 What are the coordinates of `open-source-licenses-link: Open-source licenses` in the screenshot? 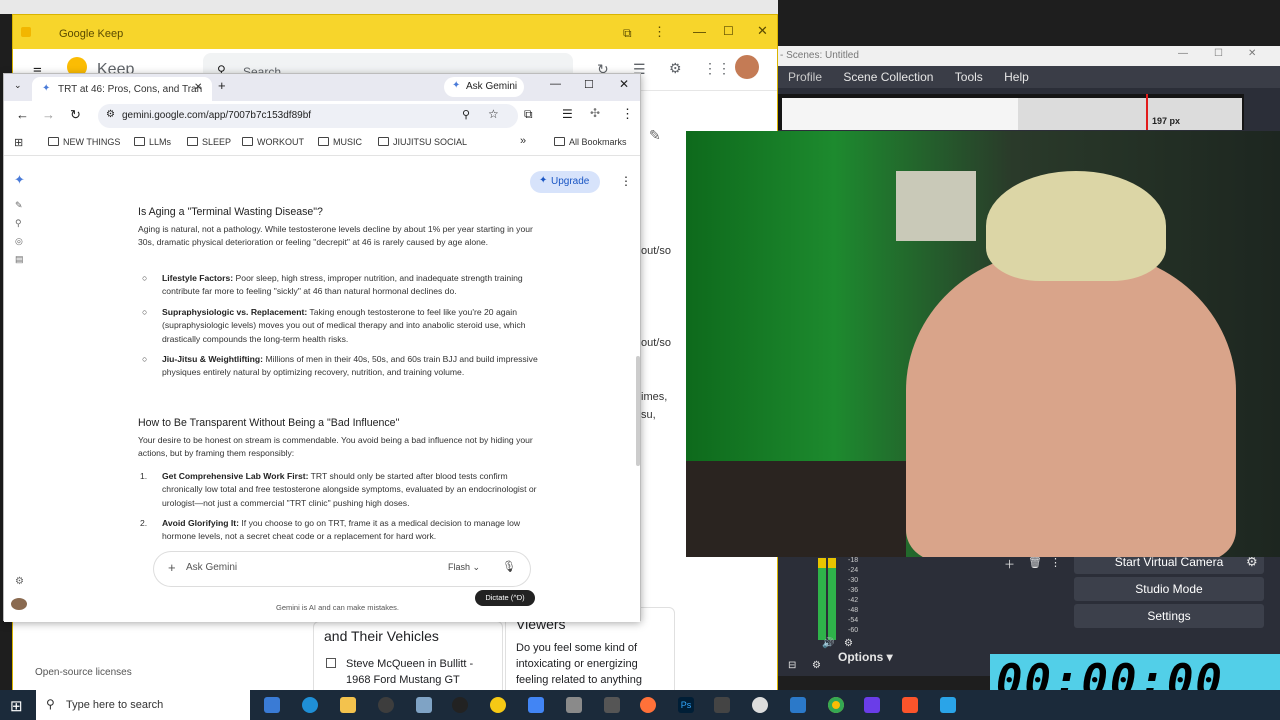 It's located at (83, 672).